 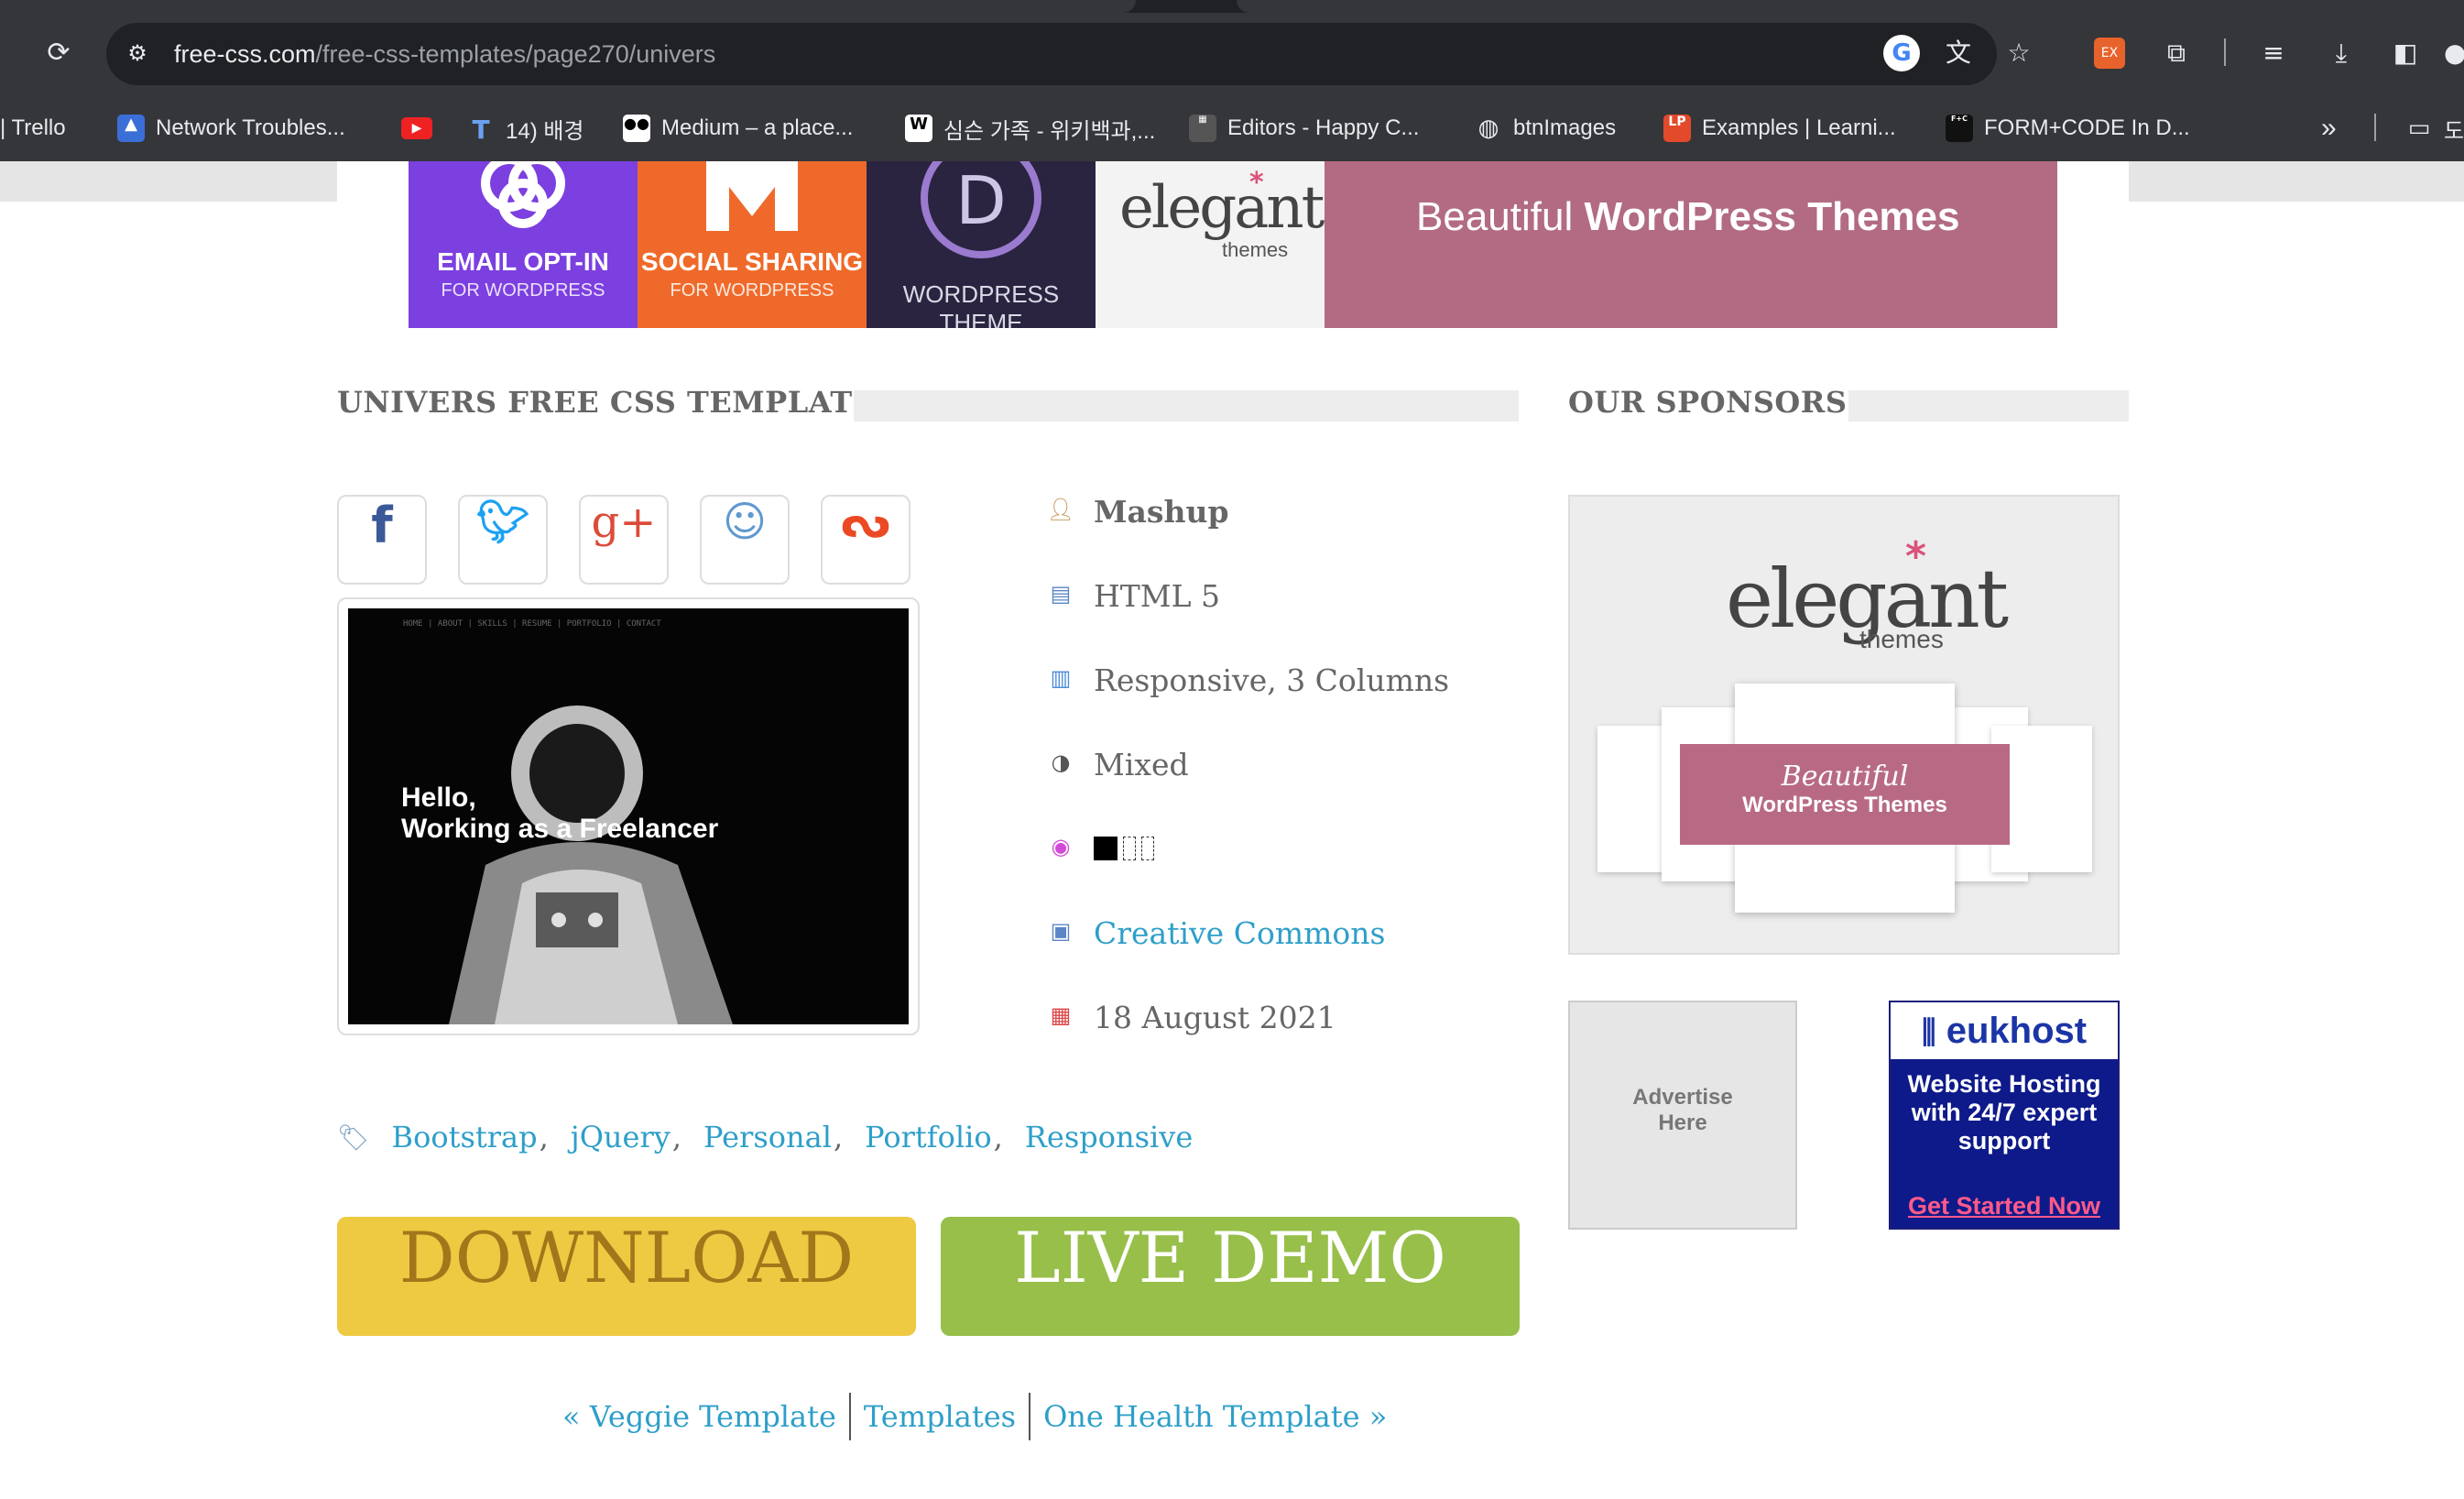 What do you see at coordinates (699, 1416) in the screenshot?
I see `prev-template-link: « Veggie Template` at bounding box center [699, 1416].